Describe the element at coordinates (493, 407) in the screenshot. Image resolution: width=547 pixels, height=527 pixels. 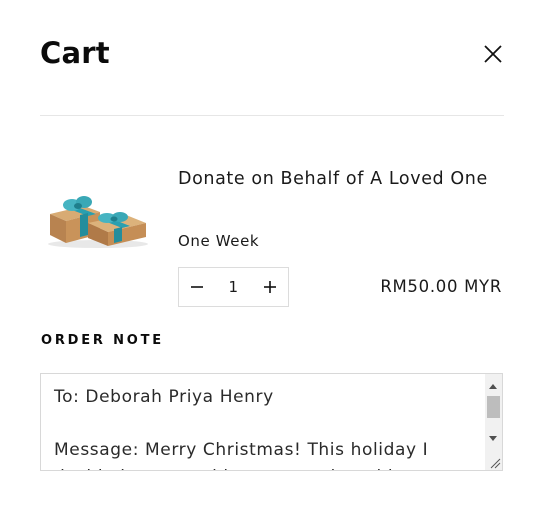
I see `scroll-thumb` at that location.